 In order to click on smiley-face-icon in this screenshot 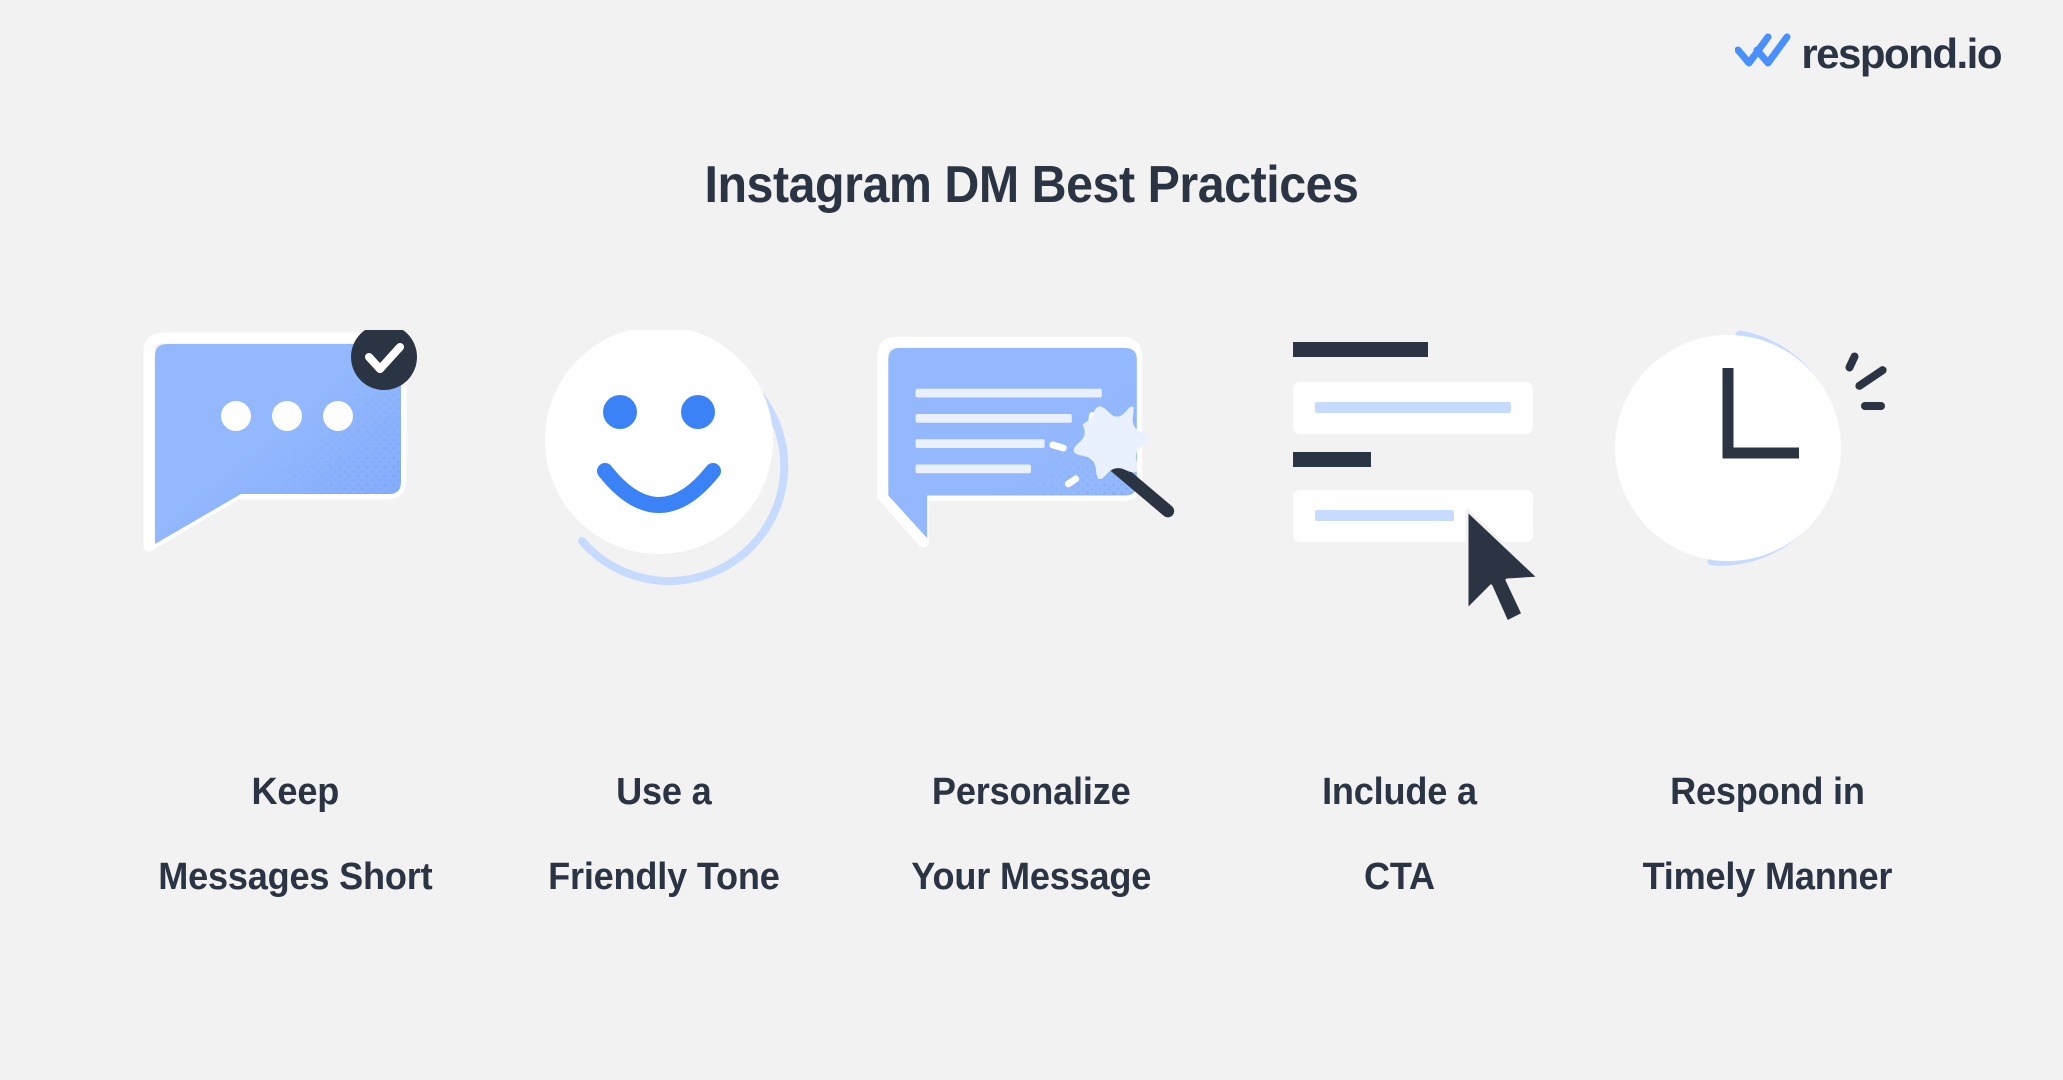, I will do `click(664, 480)`.